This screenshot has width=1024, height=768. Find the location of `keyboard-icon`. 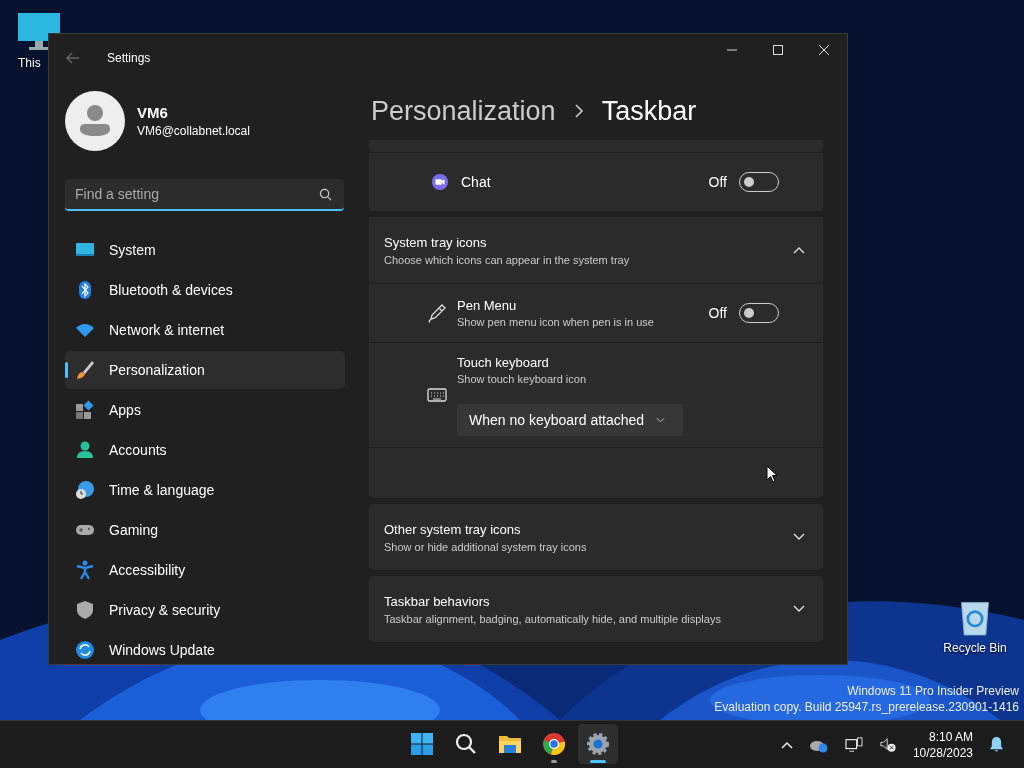

keyboard-icon is located at coordinates (437, 395).